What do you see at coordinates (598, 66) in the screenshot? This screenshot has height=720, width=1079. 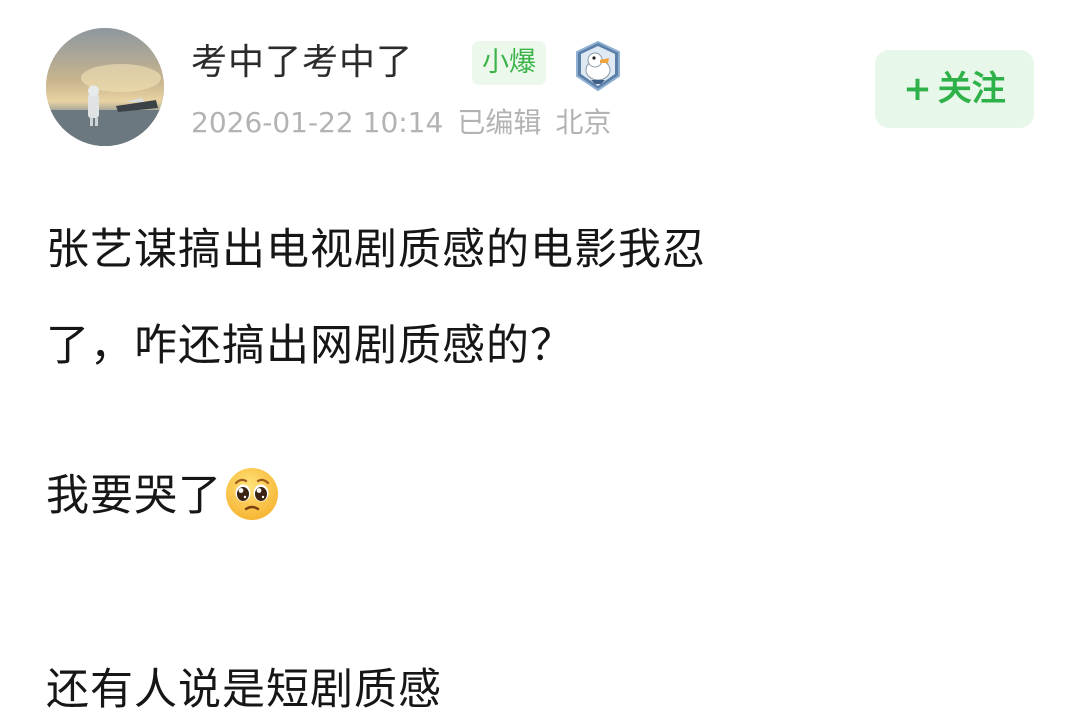 I see `duck-badge-icon` at bounding box center [598, 66].